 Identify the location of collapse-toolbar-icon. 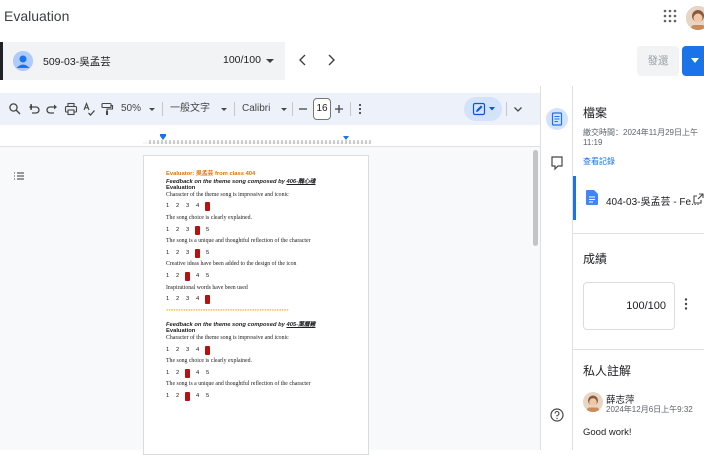
(518, 109).